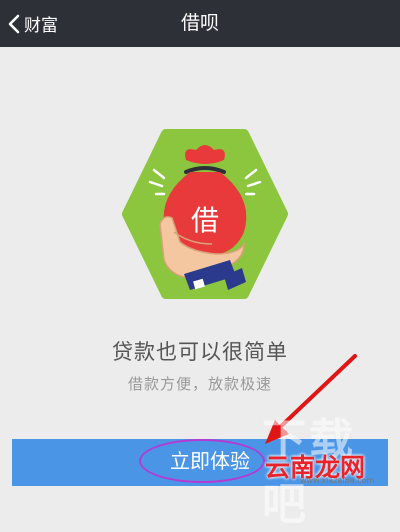  I want to click on hero-illustration: 借, so click(205, 214).